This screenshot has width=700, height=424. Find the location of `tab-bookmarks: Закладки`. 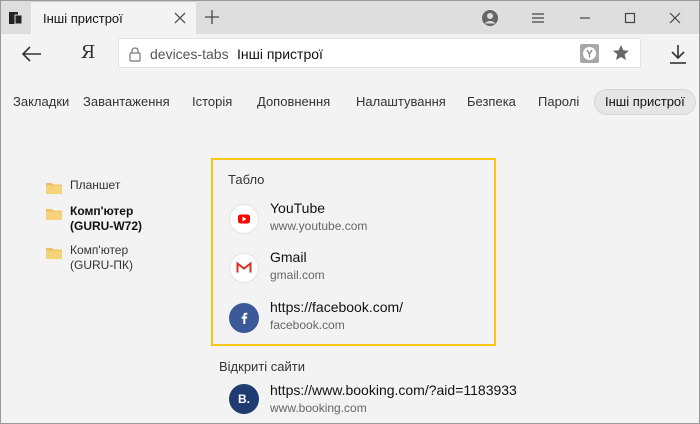

tab-bookmarks: Закладки is located at coordinates (41, 102).